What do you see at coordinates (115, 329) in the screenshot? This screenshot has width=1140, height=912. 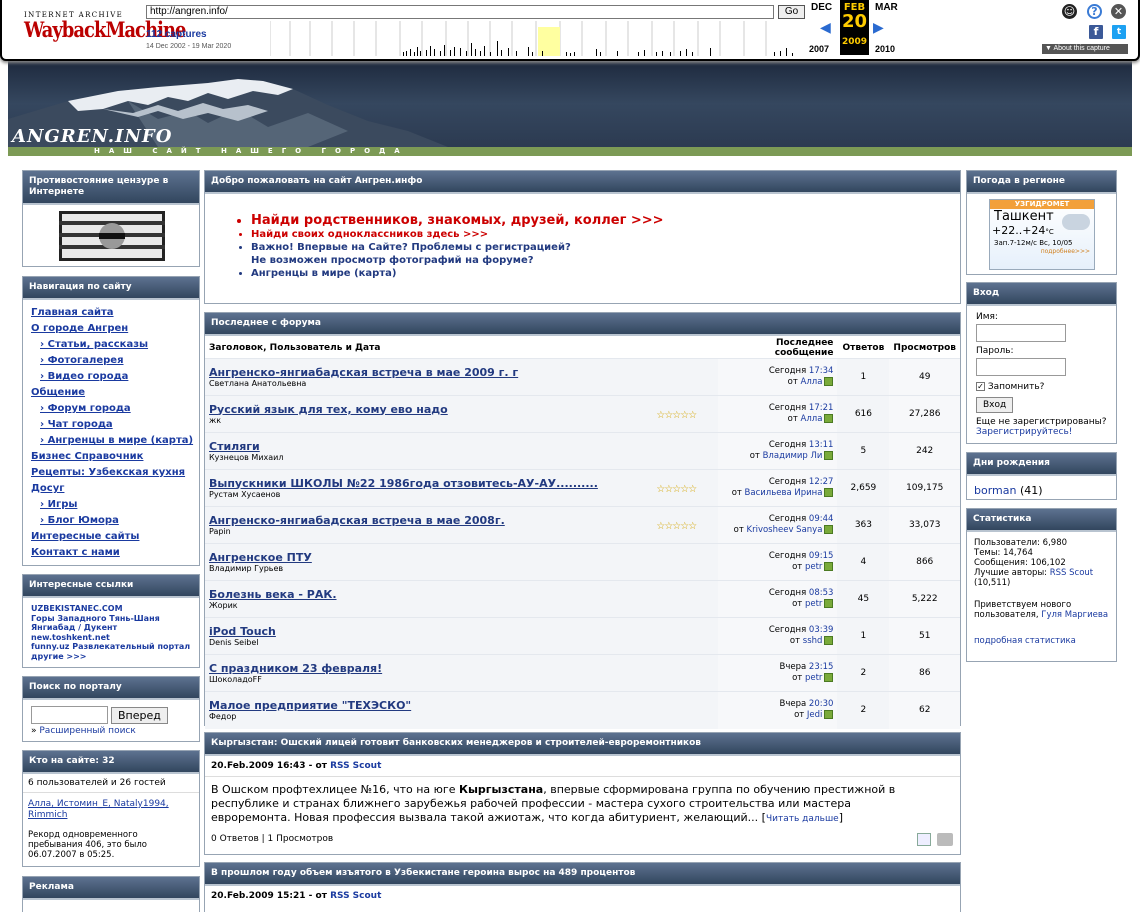 I see `nav-link: О городе Ангрен` at bounding box center [115, 329].